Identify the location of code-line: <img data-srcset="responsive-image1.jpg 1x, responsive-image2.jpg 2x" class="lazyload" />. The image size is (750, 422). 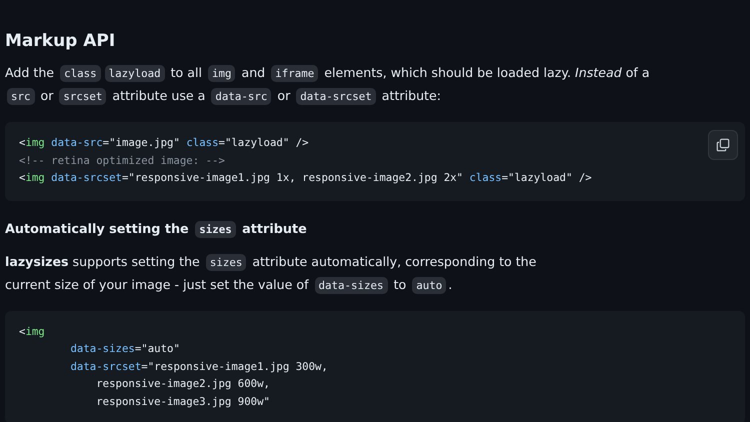
(305, 178).